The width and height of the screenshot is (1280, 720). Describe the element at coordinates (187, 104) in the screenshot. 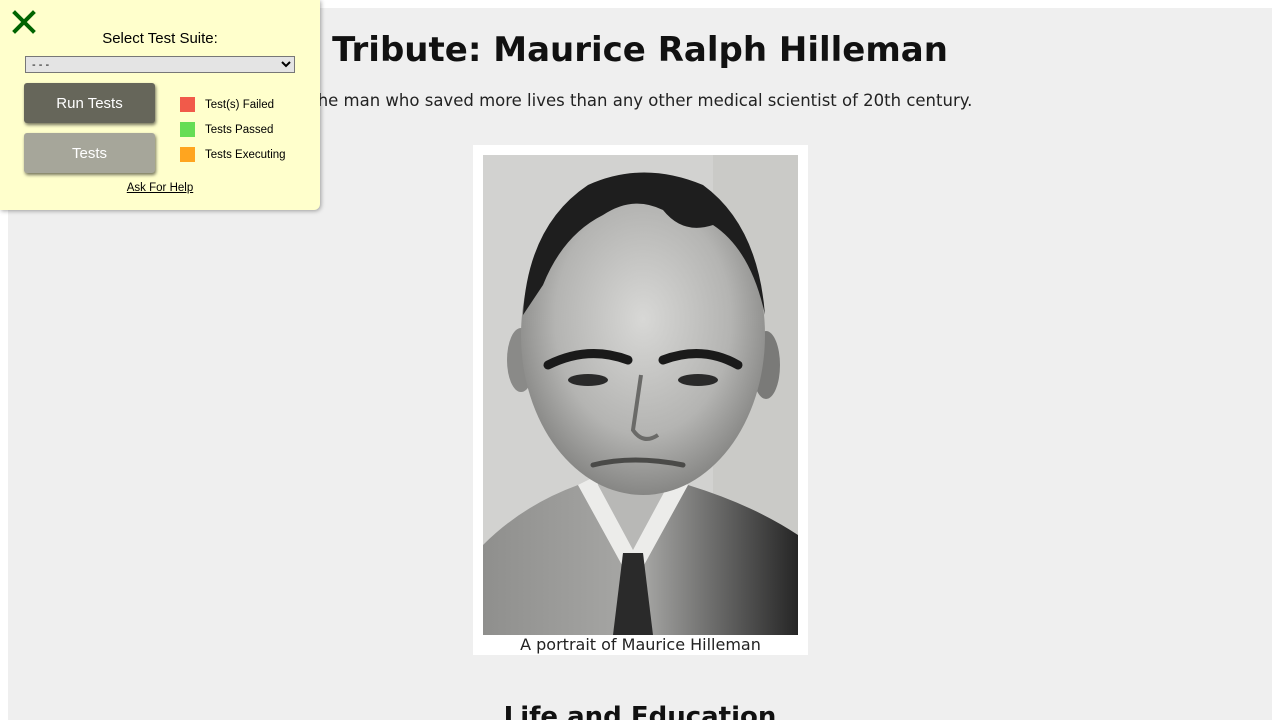

I see `failed-swatch` at that location.